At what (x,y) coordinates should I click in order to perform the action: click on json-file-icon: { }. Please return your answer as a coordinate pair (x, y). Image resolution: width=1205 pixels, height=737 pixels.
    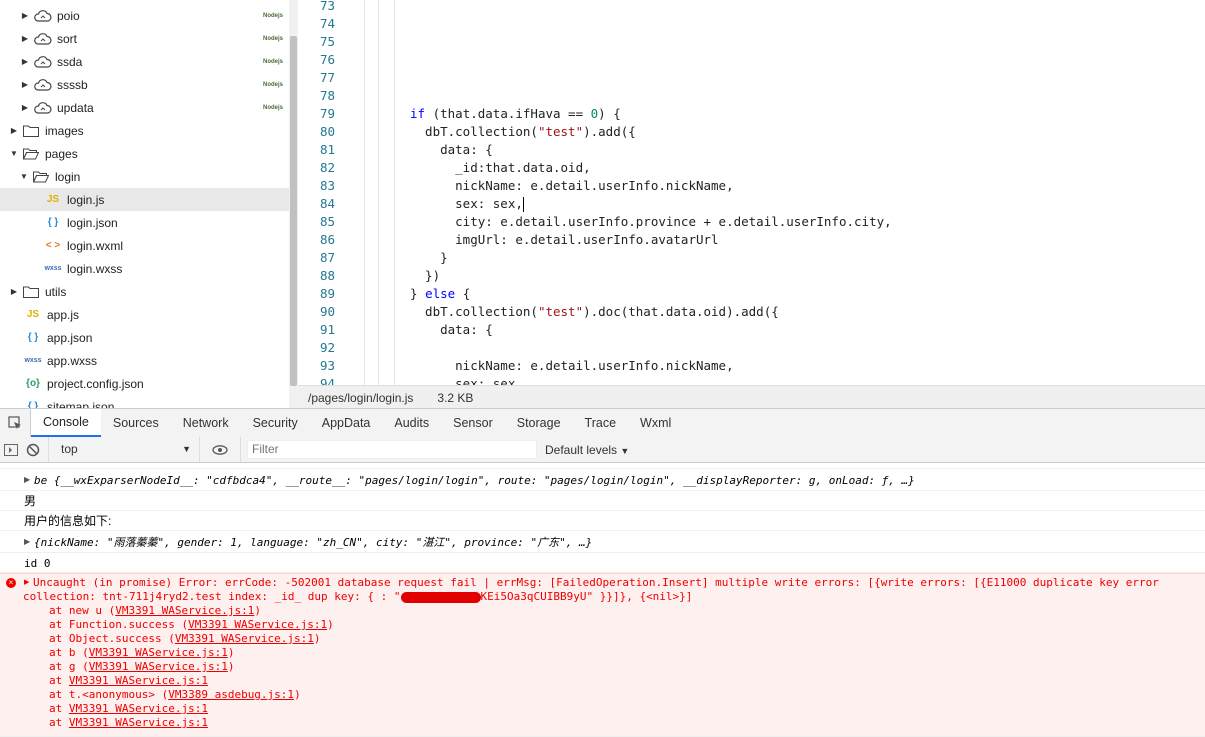
    Looking at the image, I should click on (33, 404).